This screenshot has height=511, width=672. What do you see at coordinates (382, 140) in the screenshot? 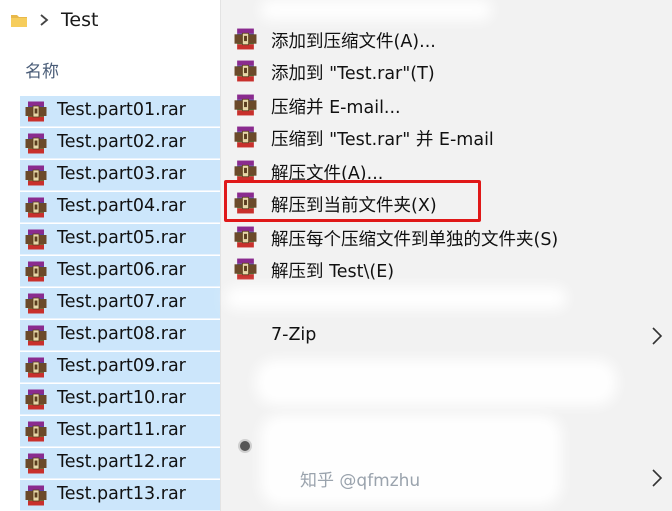
I see `menu-item-label: 压缩到 "Test.rar" 并 E-mail` at bounding box center [382, 140].